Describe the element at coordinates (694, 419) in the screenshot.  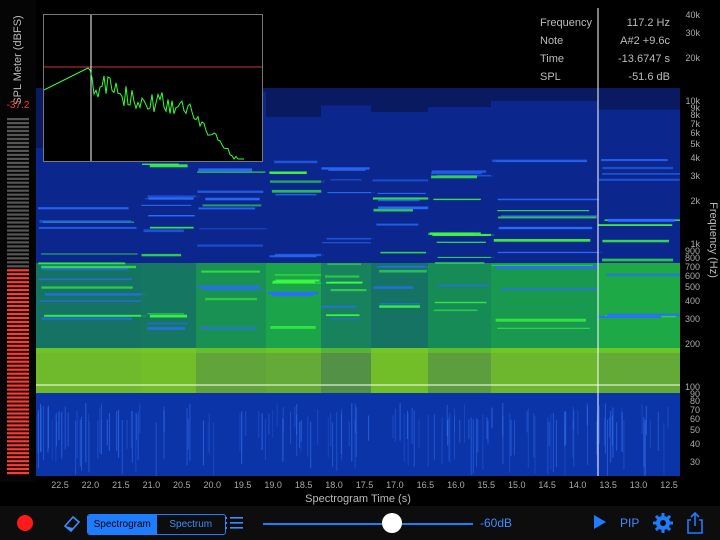
I see `frequency-tick: 60` at that location.